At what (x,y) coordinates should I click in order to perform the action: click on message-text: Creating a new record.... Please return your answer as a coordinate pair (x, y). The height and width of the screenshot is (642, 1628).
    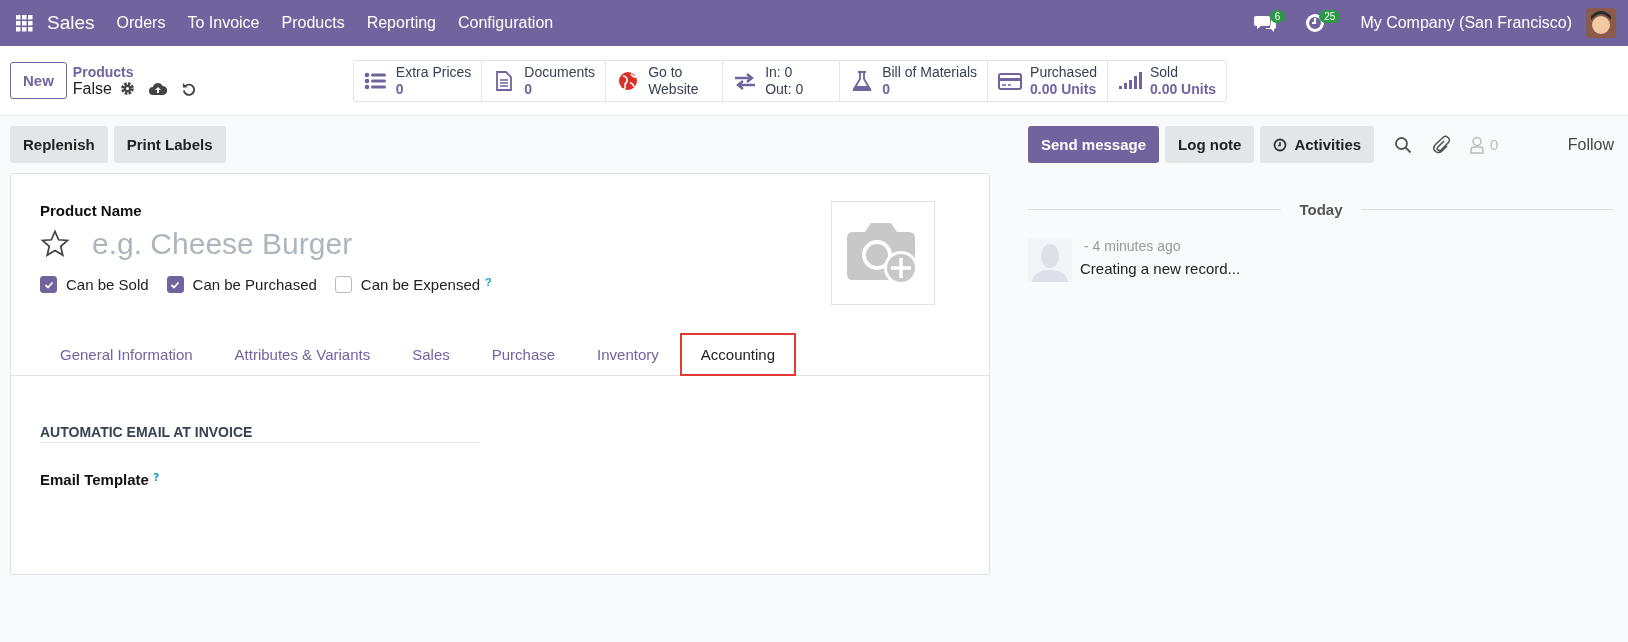
    Looking at the image, I should click on (1160, 268).